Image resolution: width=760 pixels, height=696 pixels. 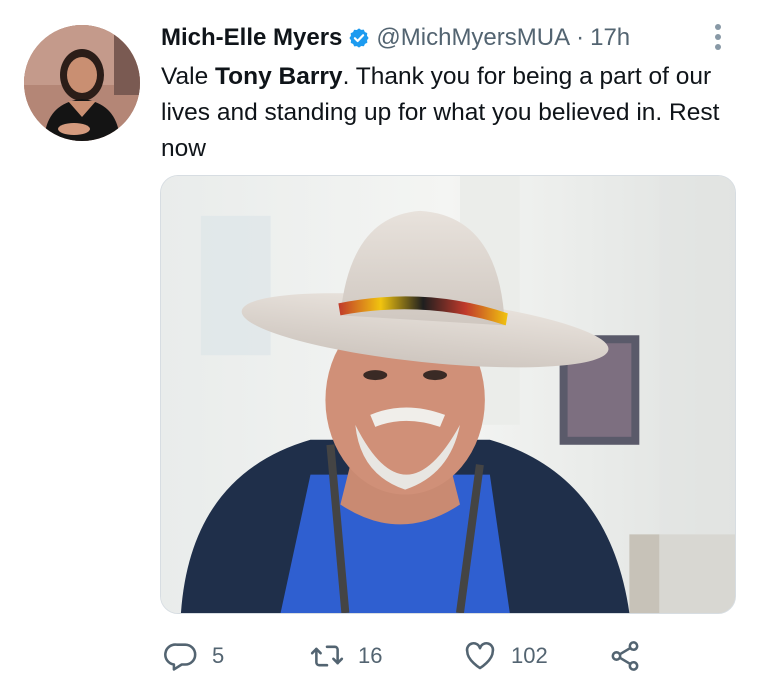 I want to click on more-options-icon, so click(x=718, y=37).